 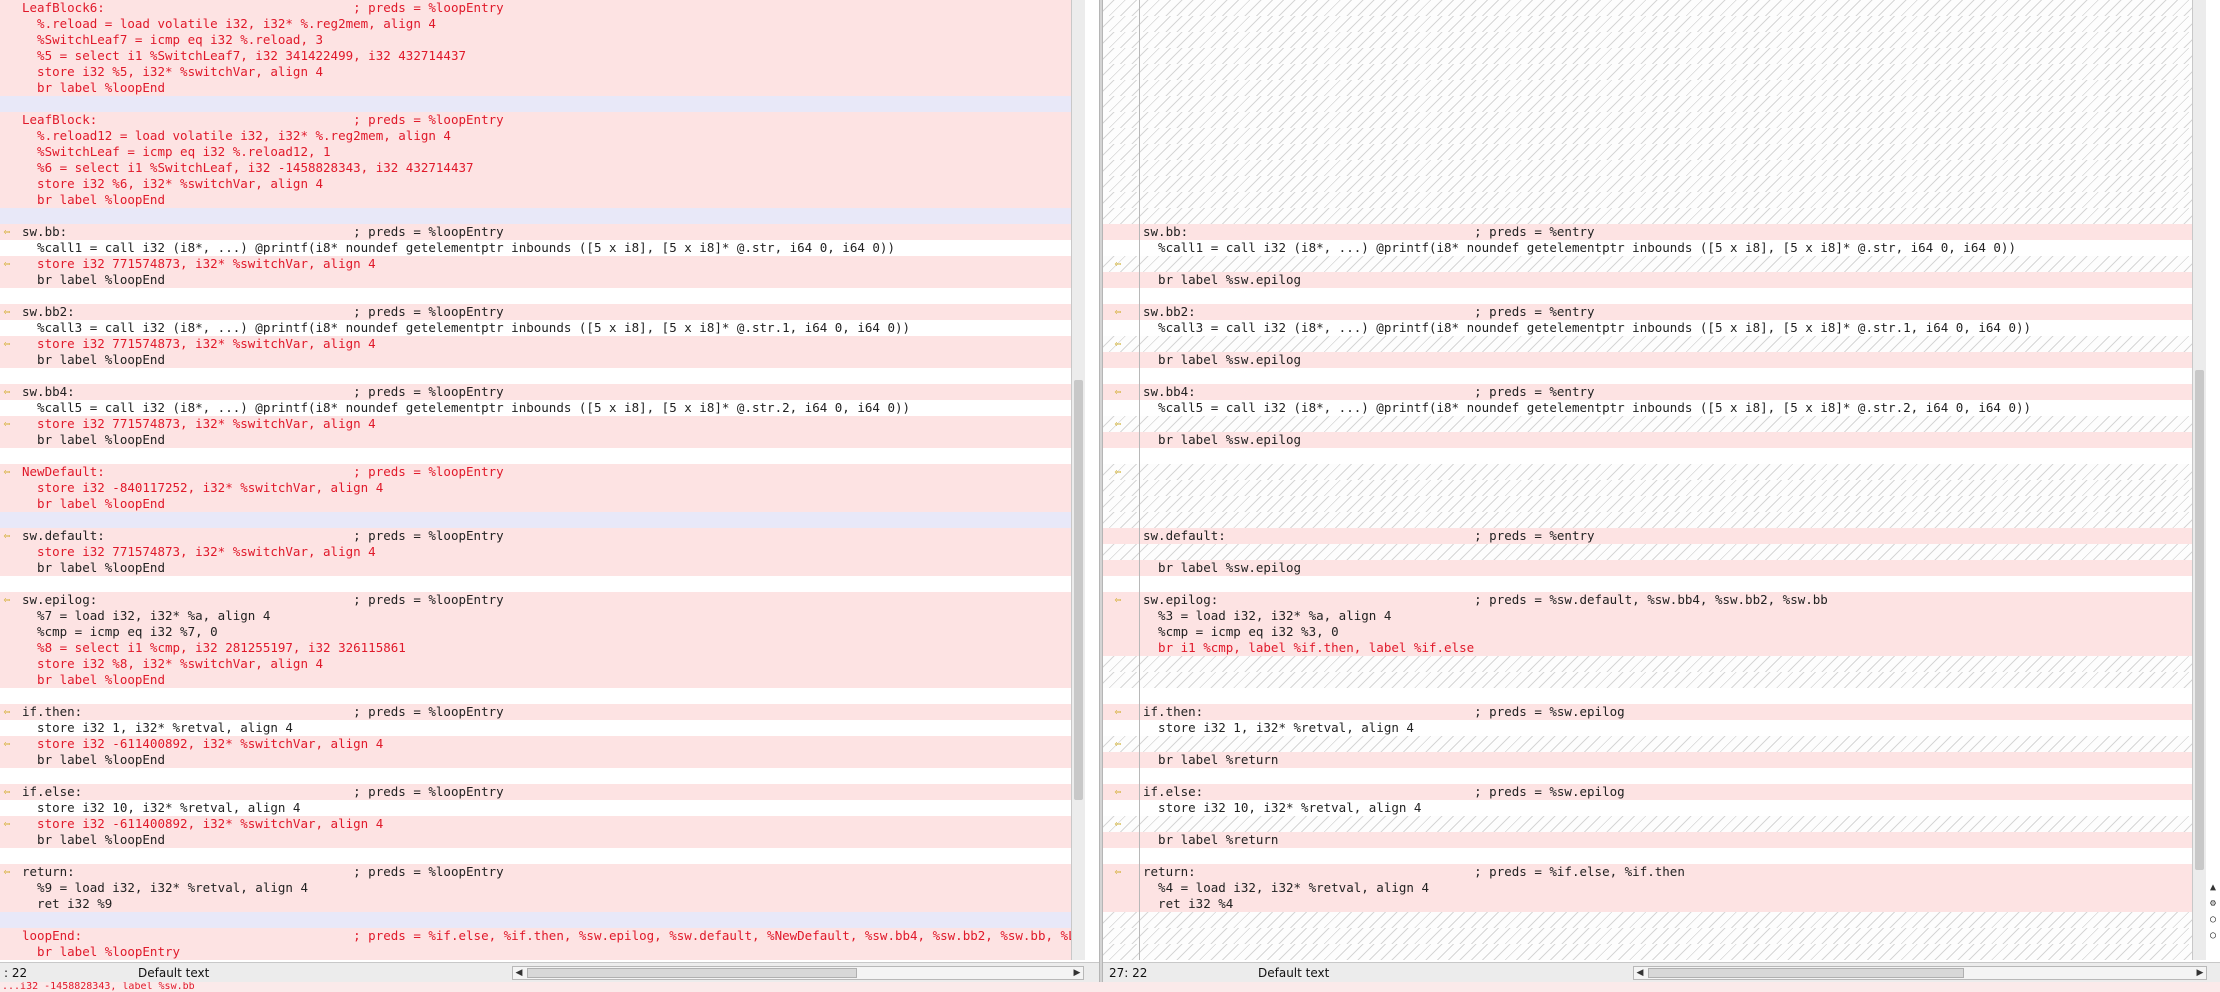 What do you see at coordinates (1654, 232) in the screenshot?
I see `code-line: sw.bb: ; preds = %entry` at bounding box center [1654, 232].